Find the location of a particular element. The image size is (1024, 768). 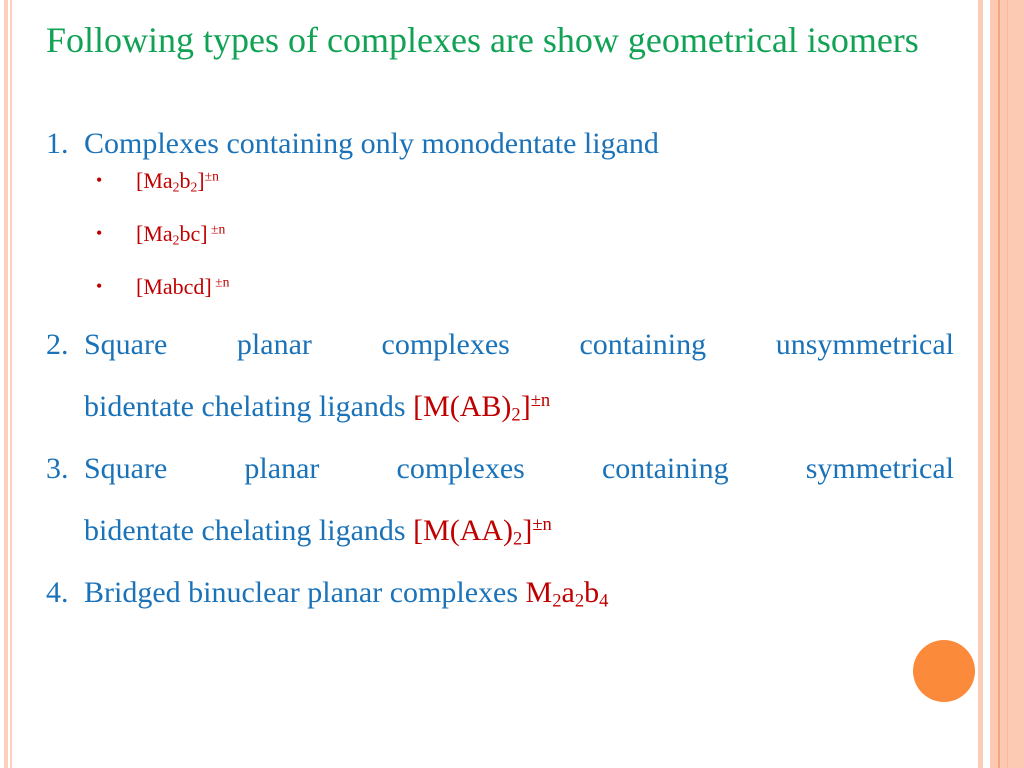

formula-mabcd: [Mabcd] ±n is located at coordinates (183, 286).